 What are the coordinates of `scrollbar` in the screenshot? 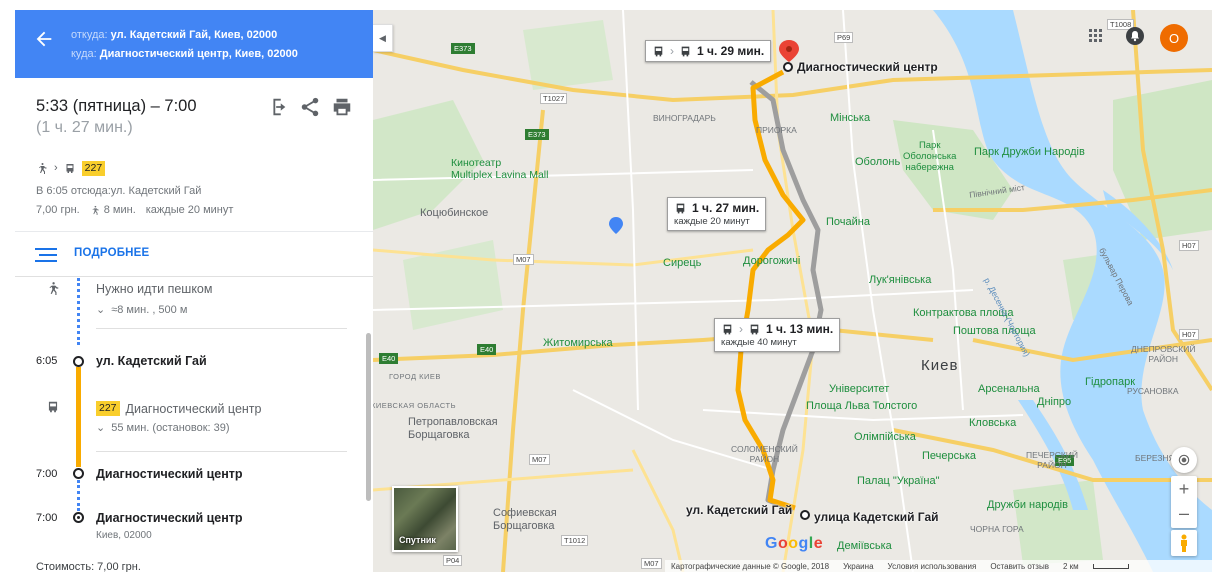 It's located at (368, 417).